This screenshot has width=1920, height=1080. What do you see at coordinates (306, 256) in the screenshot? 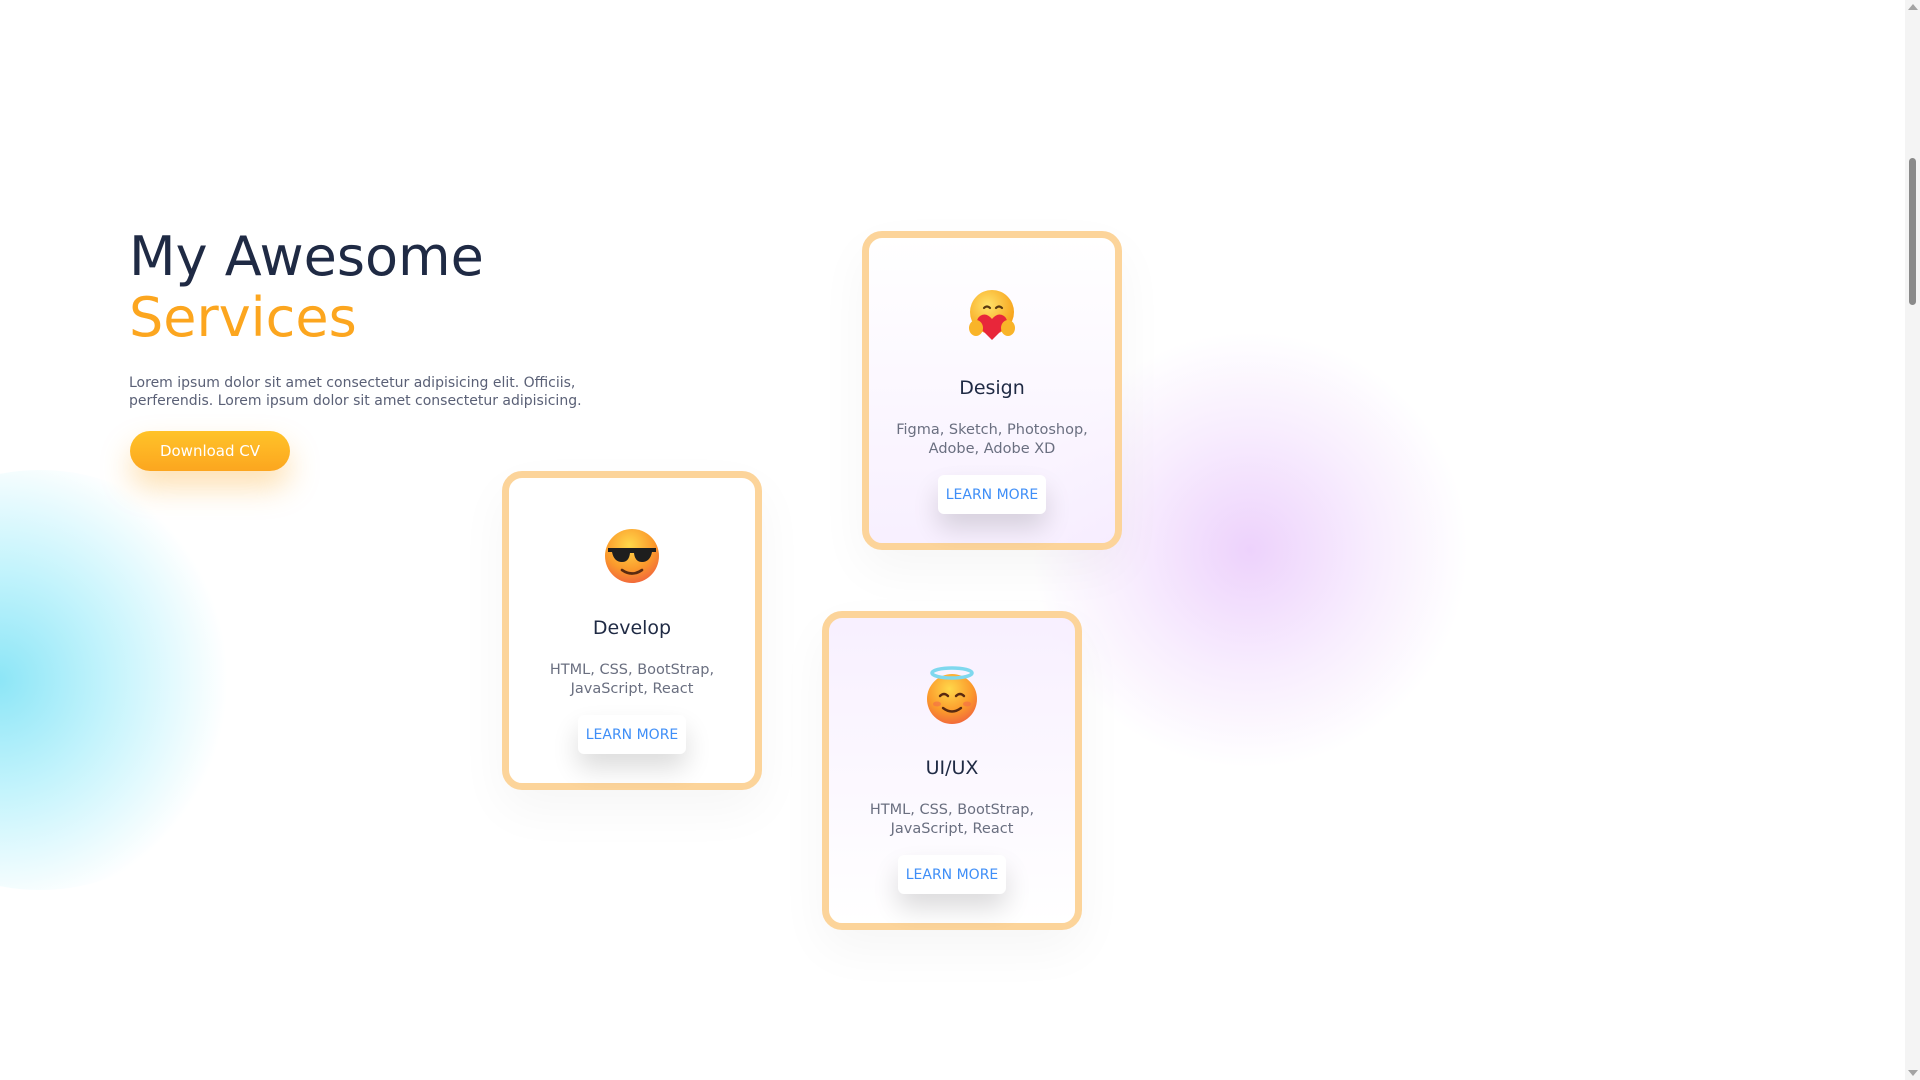
I see `heading-line-1: My Awesome` at bounding box center [306, 256].